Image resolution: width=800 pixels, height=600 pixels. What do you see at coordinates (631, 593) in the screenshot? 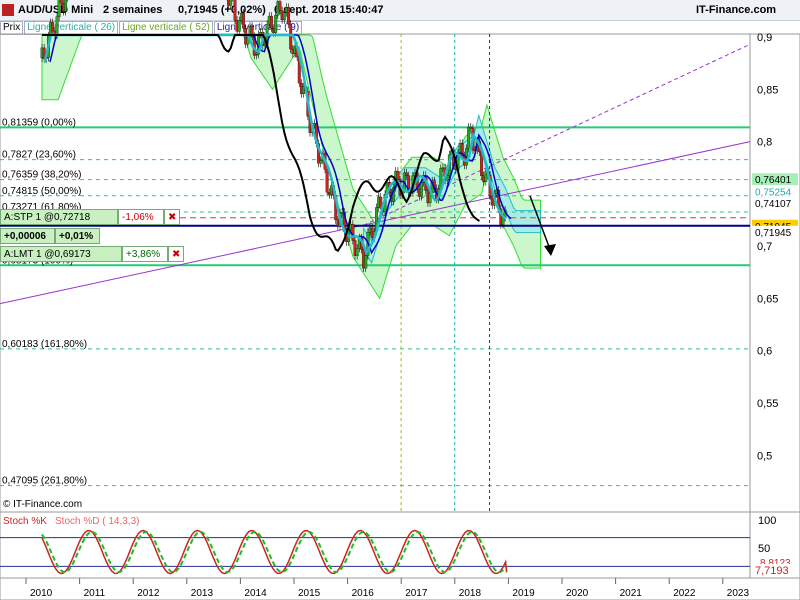
I see `x-tick-label: 2021` at bounding box center [631, 593].